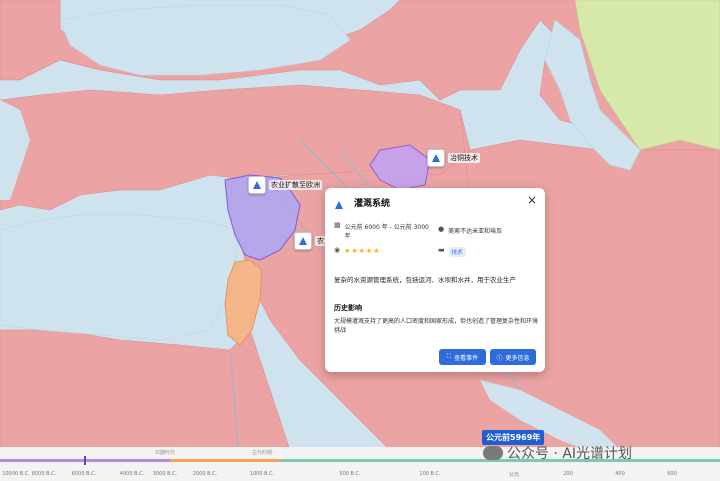  I want to click on popup-title: 灌溉系统, so click(372, 203).